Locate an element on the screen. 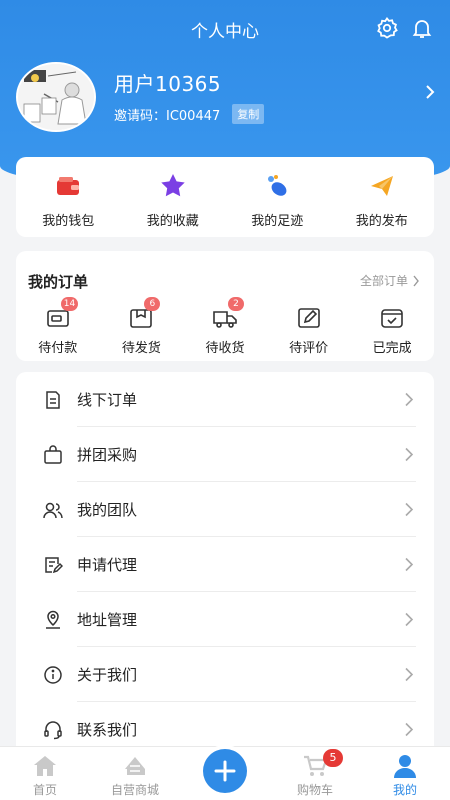 This screenshot has width=450, height=800. store-icon is located at coordinates (135, 766).